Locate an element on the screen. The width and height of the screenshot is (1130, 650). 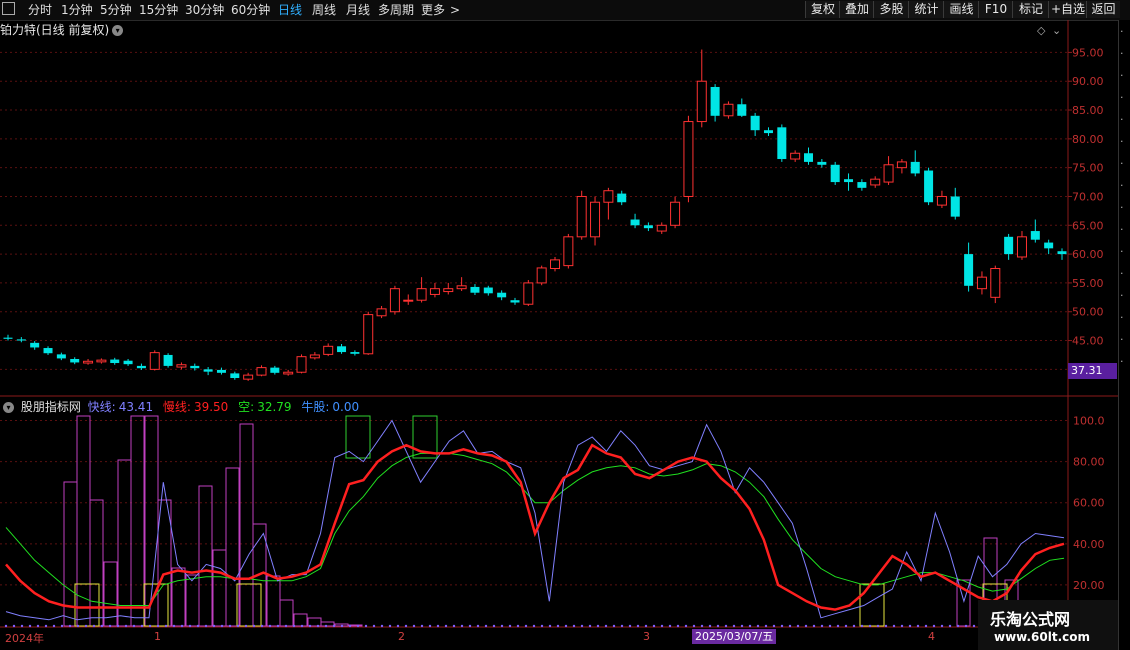
x-axis-label: 2 is located at coordinates (401, 636).